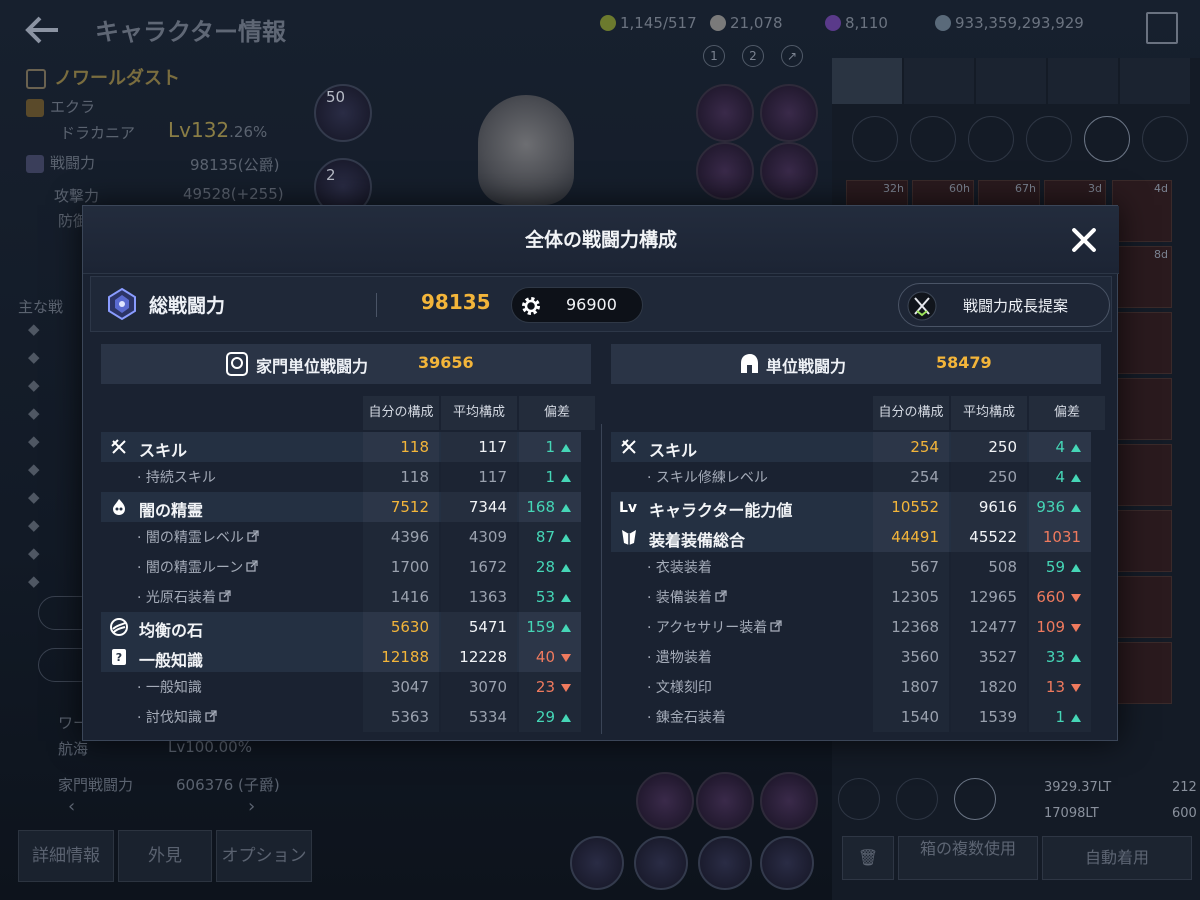 The height and width of the screenshot is (900, 1200). Describe the element at coordinates (540, 627) in the screenshot. I see `deviation-number: 159` at that location.